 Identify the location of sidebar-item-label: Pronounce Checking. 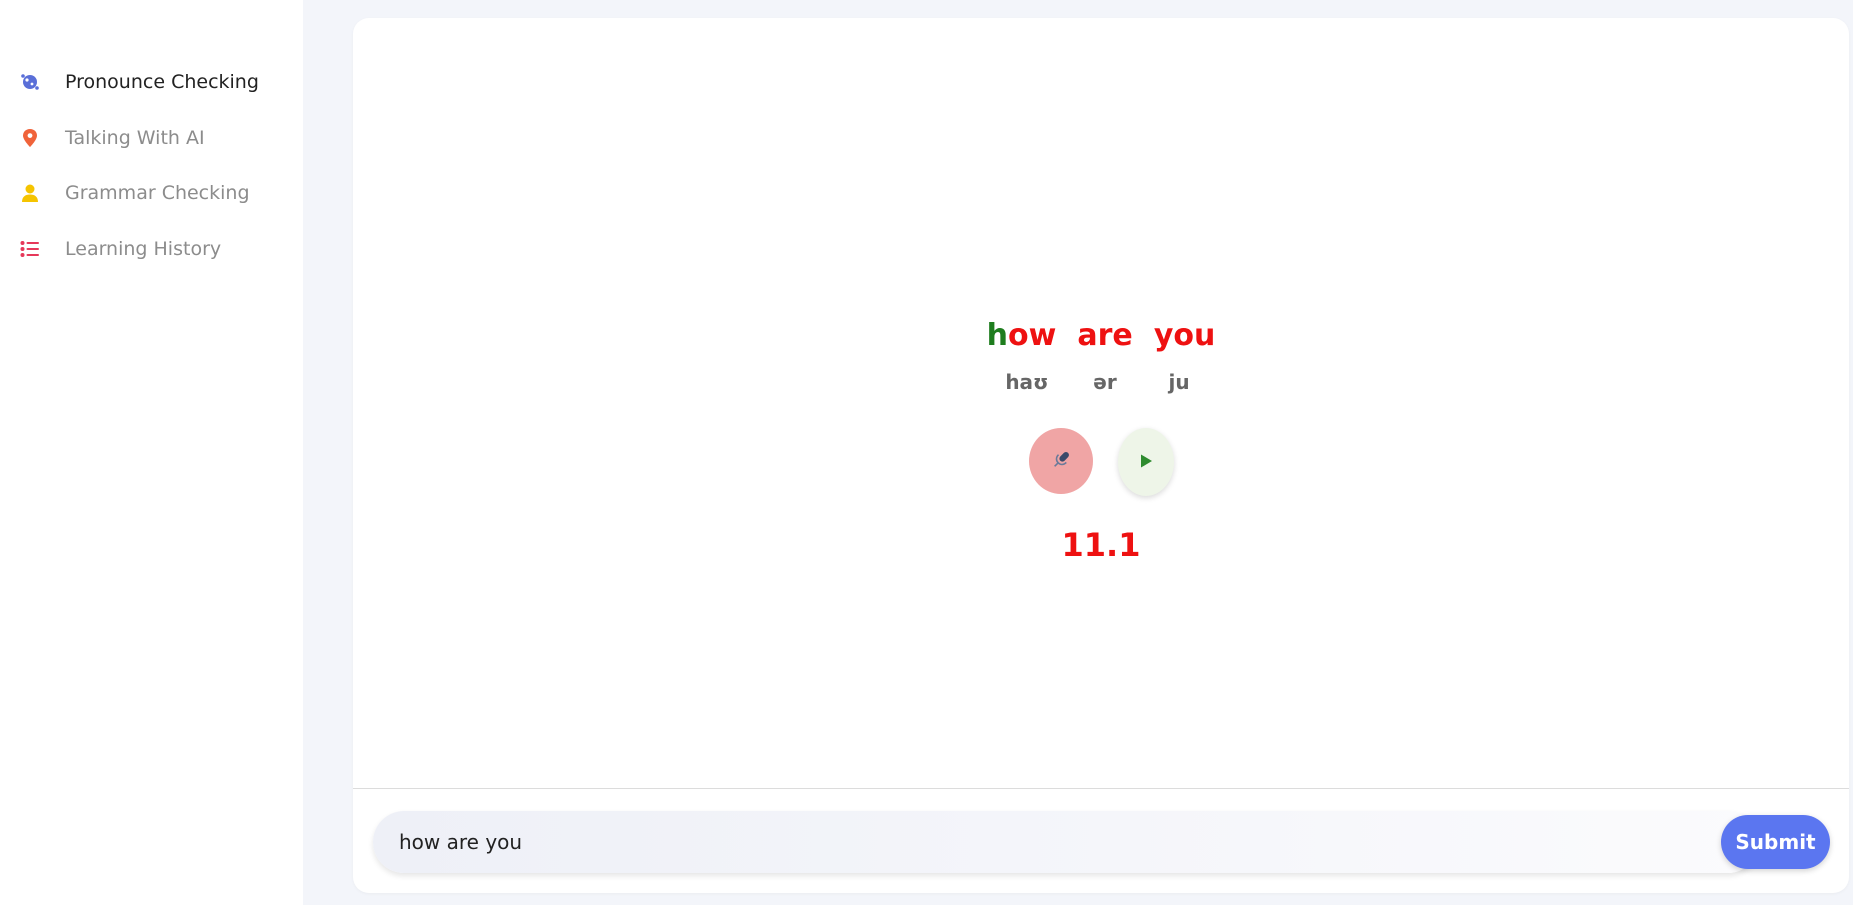
(162, 82).